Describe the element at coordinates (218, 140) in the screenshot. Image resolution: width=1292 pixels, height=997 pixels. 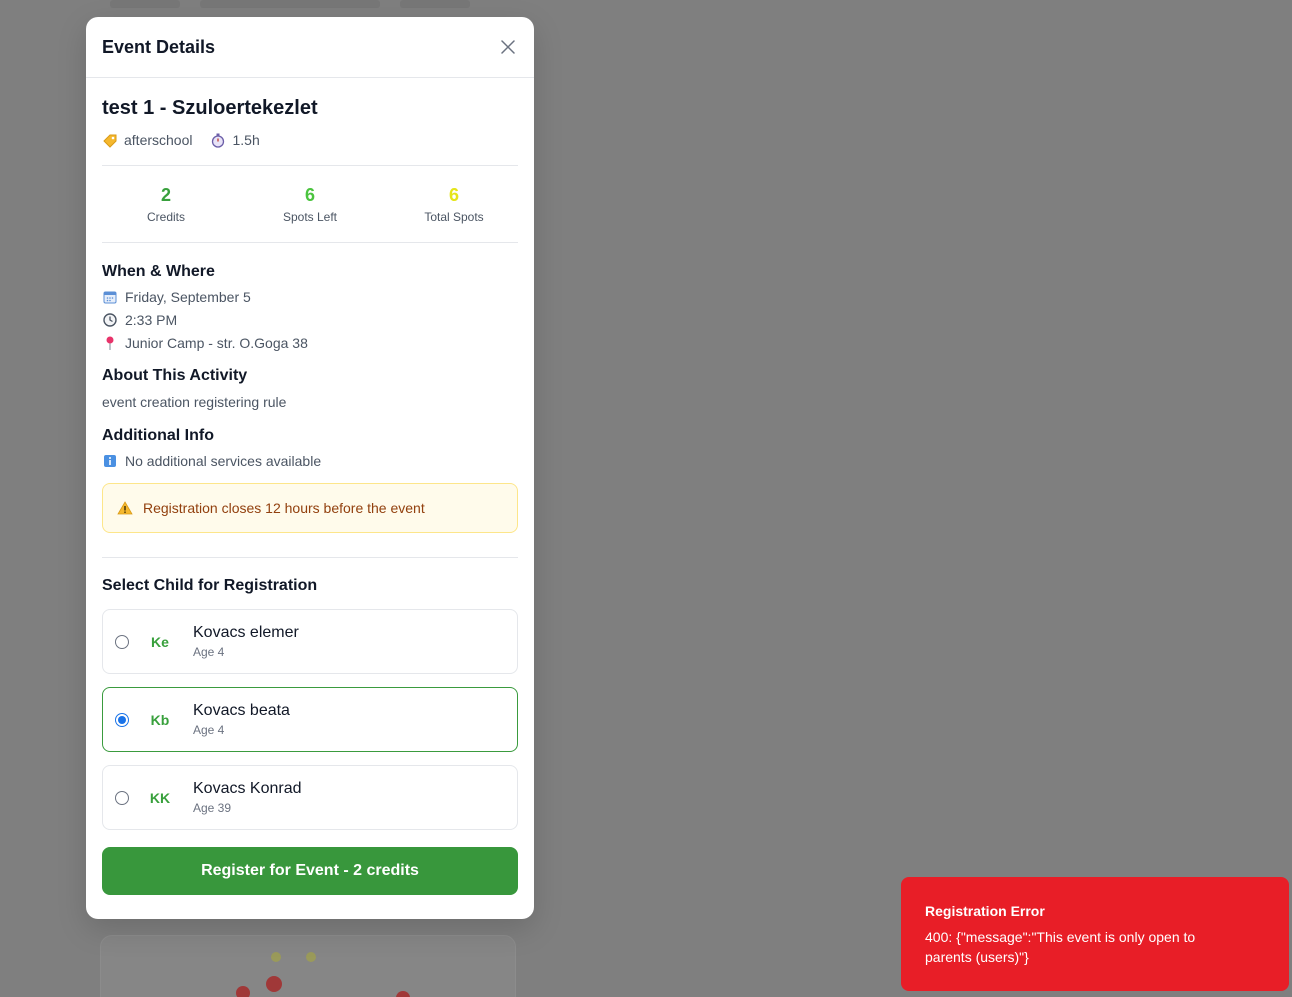
I see `stopwatch-icon` at that location.